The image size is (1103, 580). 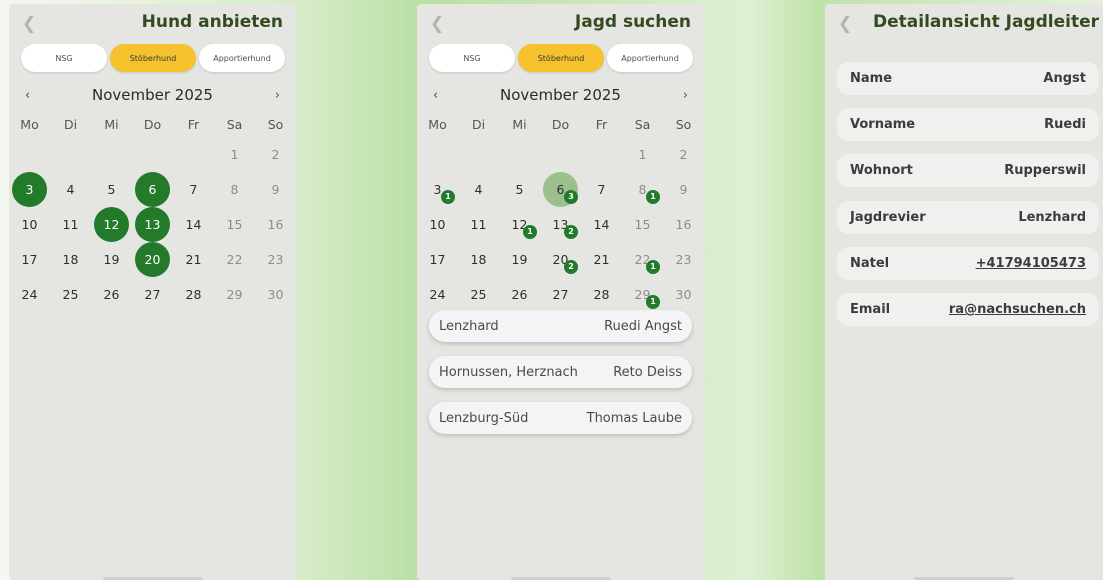 I want to click on hunt-list-item: Hornussen, Herznach Reto Deiss, so click(x=560, y=372).